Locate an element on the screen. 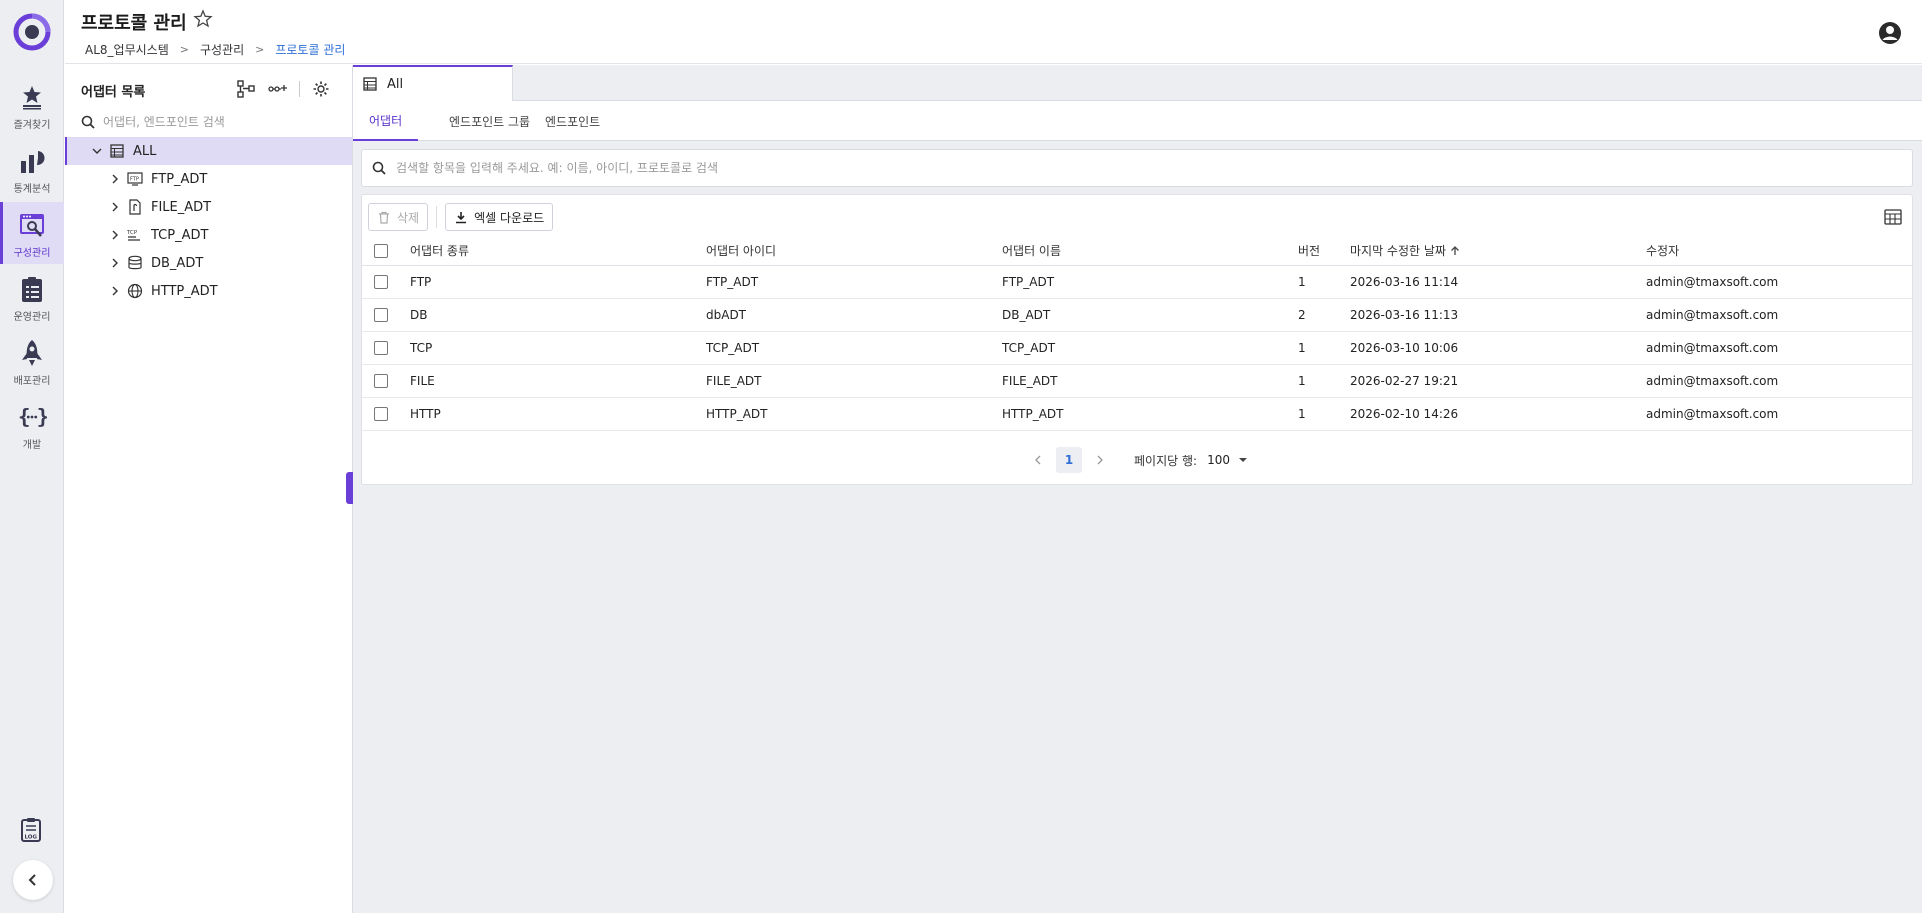 This screenshot has height=913, width=1922. gear-icon is located at coordinates (321, 89).